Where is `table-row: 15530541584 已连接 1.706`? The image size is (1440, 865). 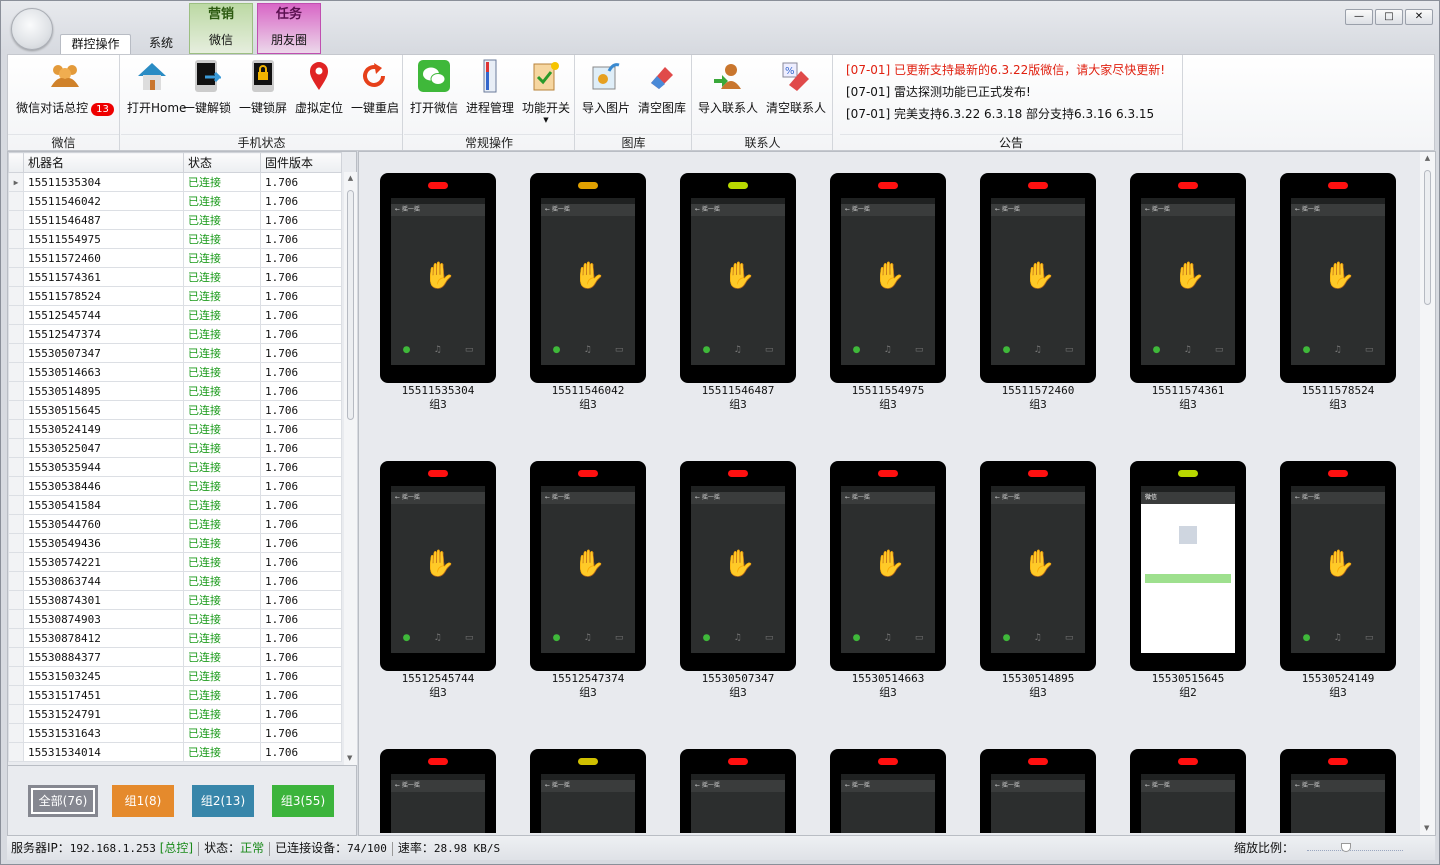 table-row: 15530541584 已连接 1.706 is located at coordinates (175, 505).